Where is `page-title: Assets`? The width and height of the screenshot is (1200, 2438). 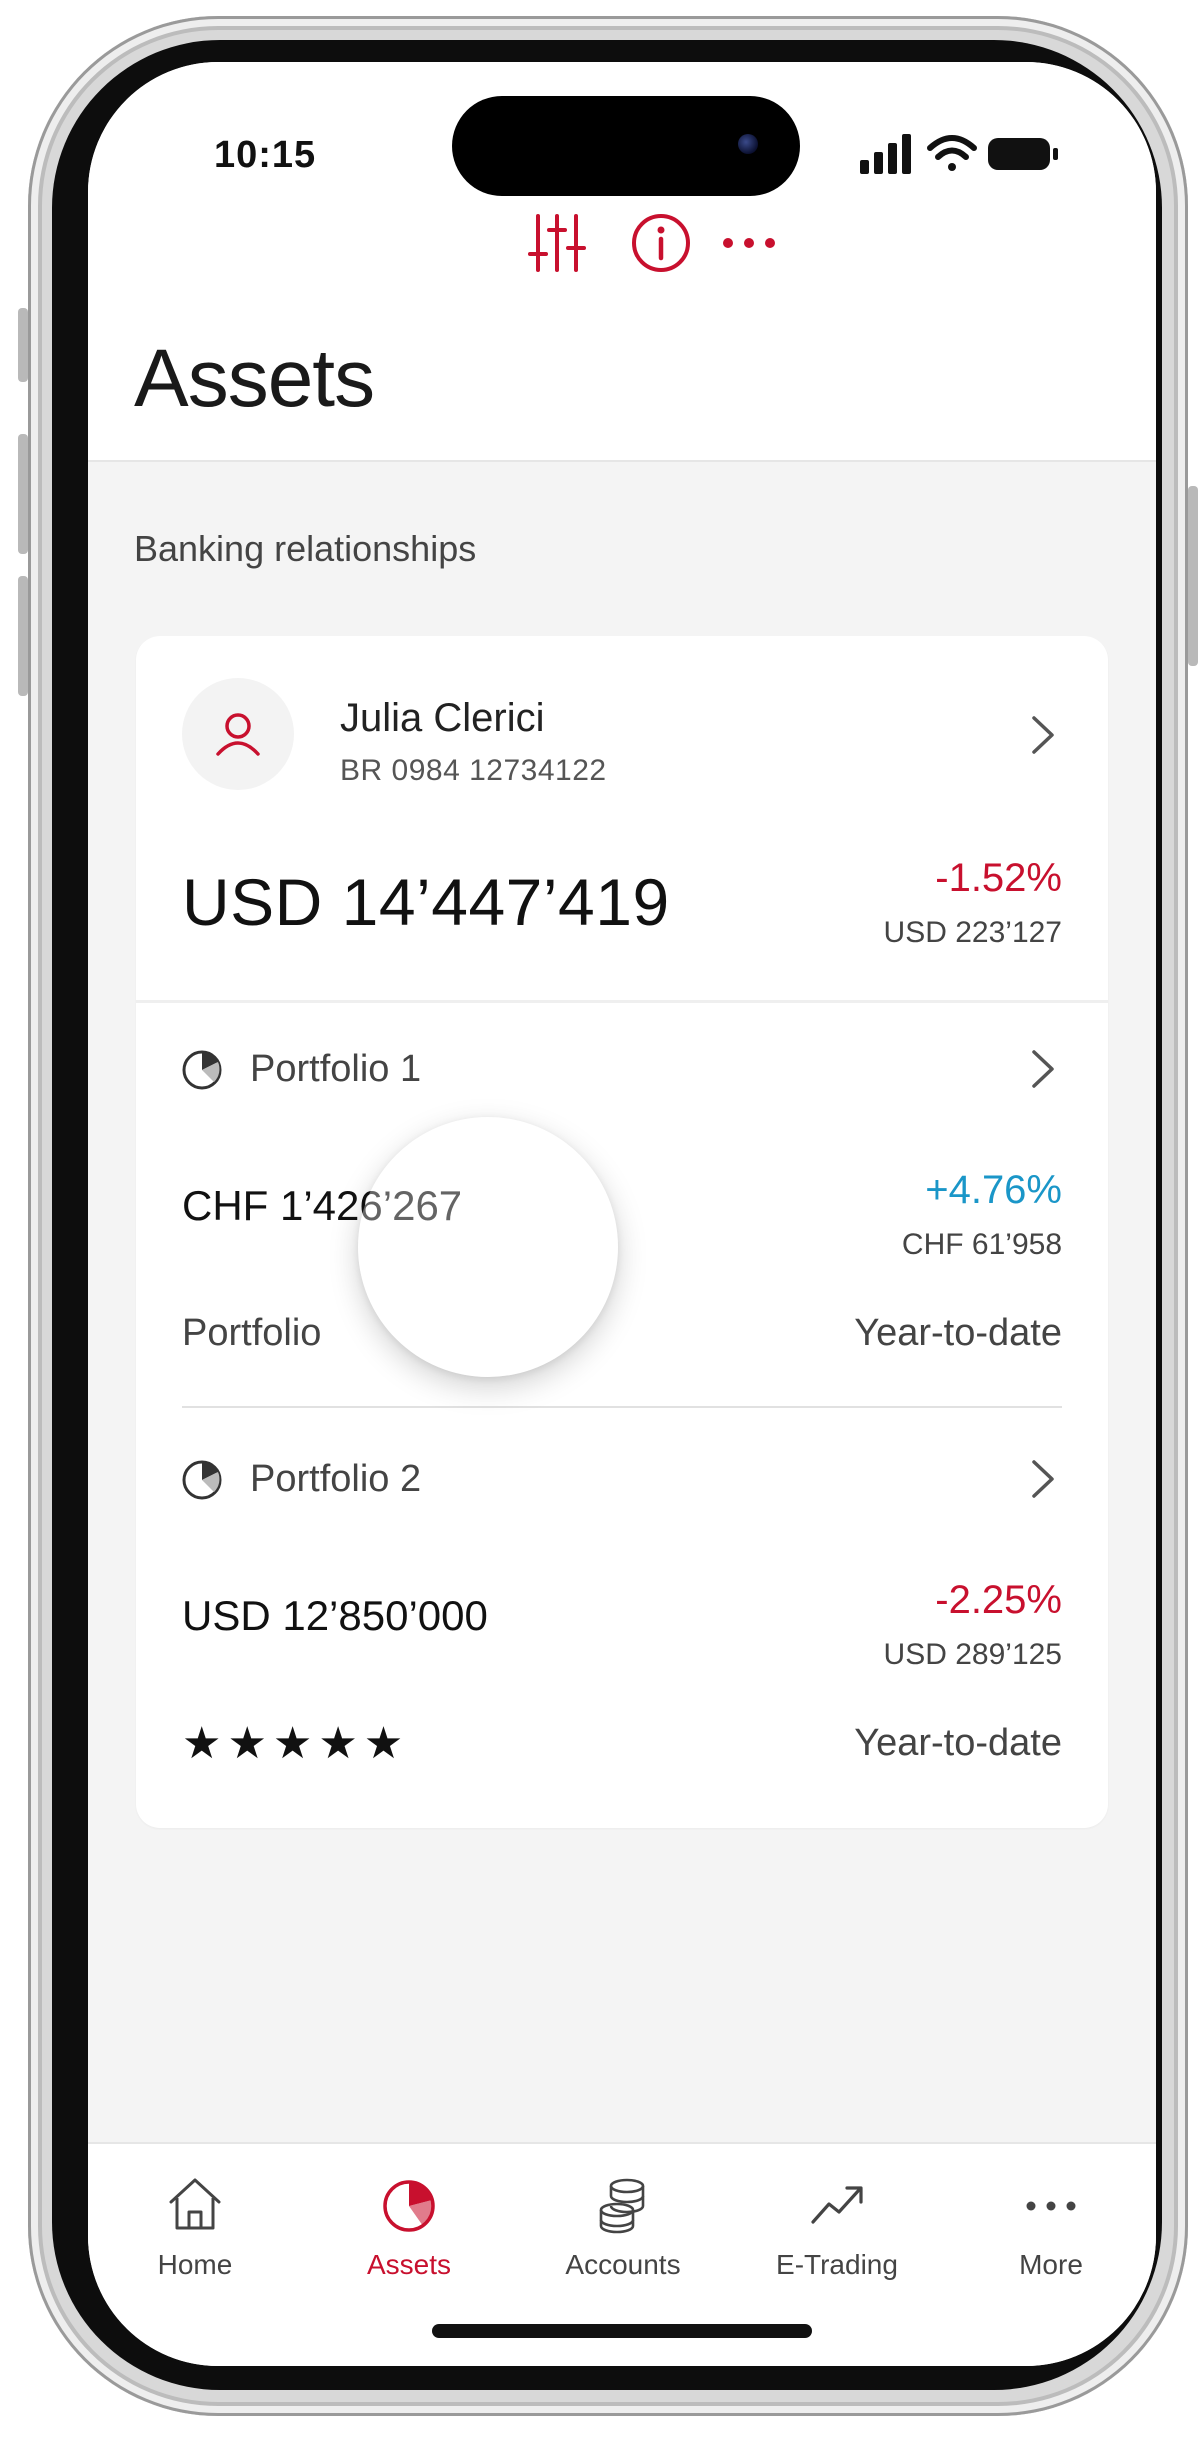 page-title: Assets is located at coordinates (254, 378).